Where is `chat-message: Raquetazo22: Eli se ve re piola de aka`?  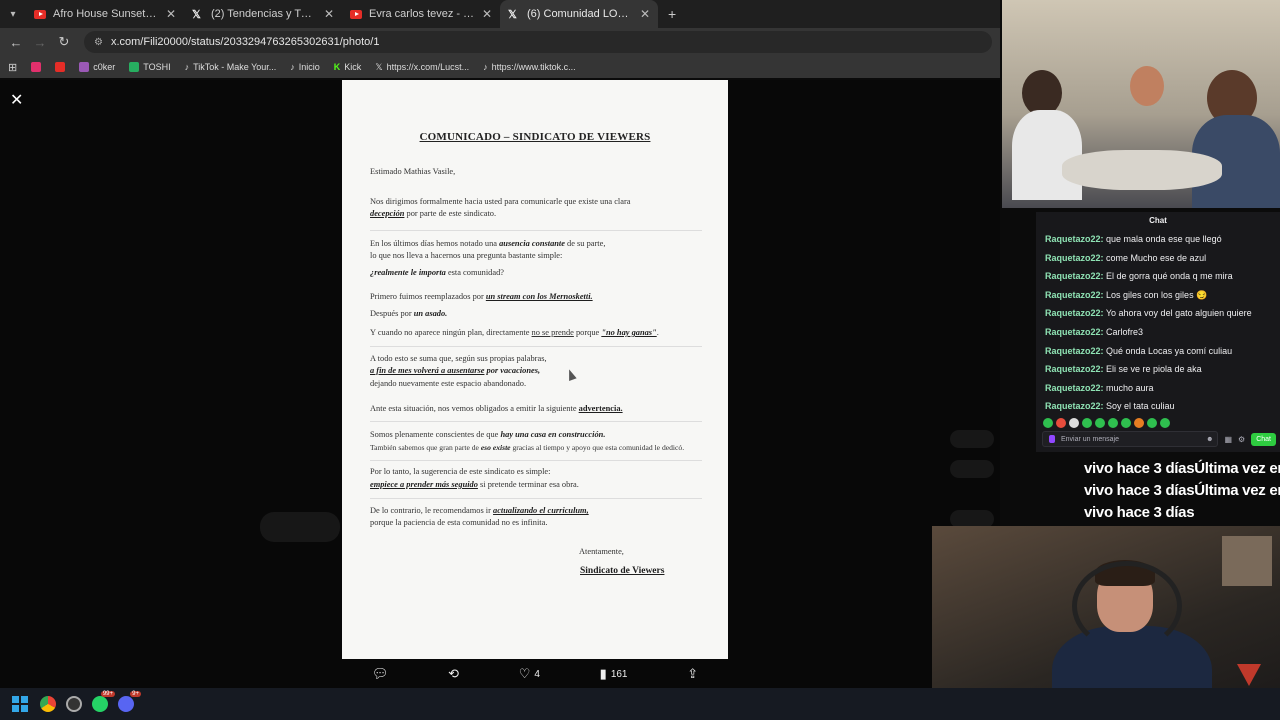 chat-message: Raquetazo22: Eli se ve re piola de aka is located at coordinates (1123, 369).